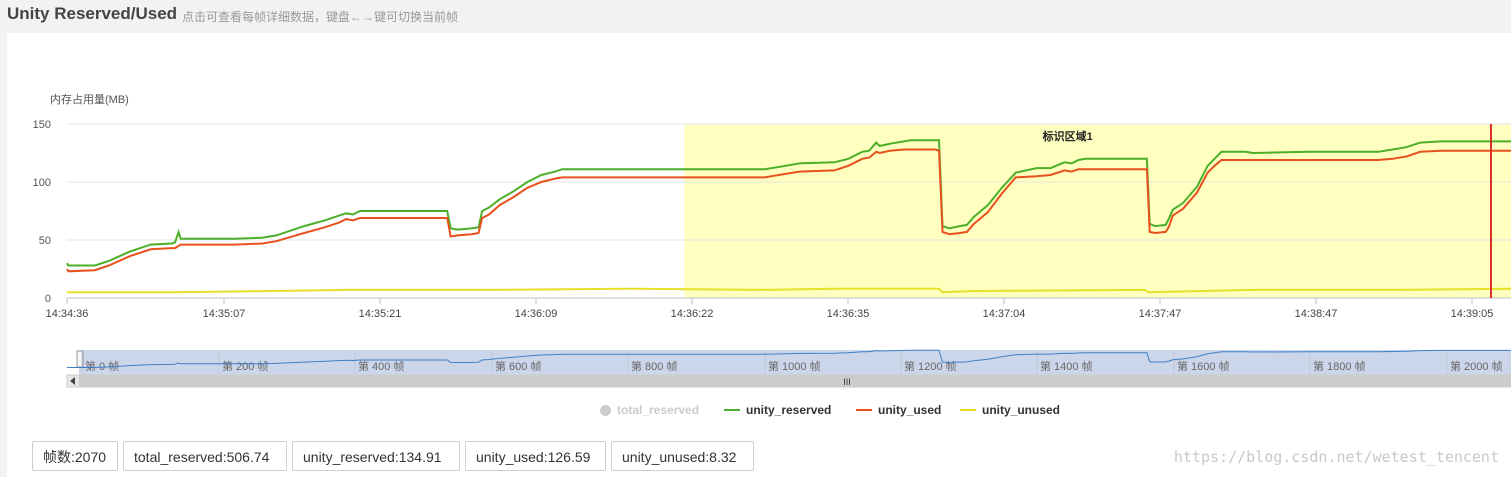 This screenshot has height=477, width=1511. I want to click on navigator-label: 第 1800 帧, so click(1339, 366).